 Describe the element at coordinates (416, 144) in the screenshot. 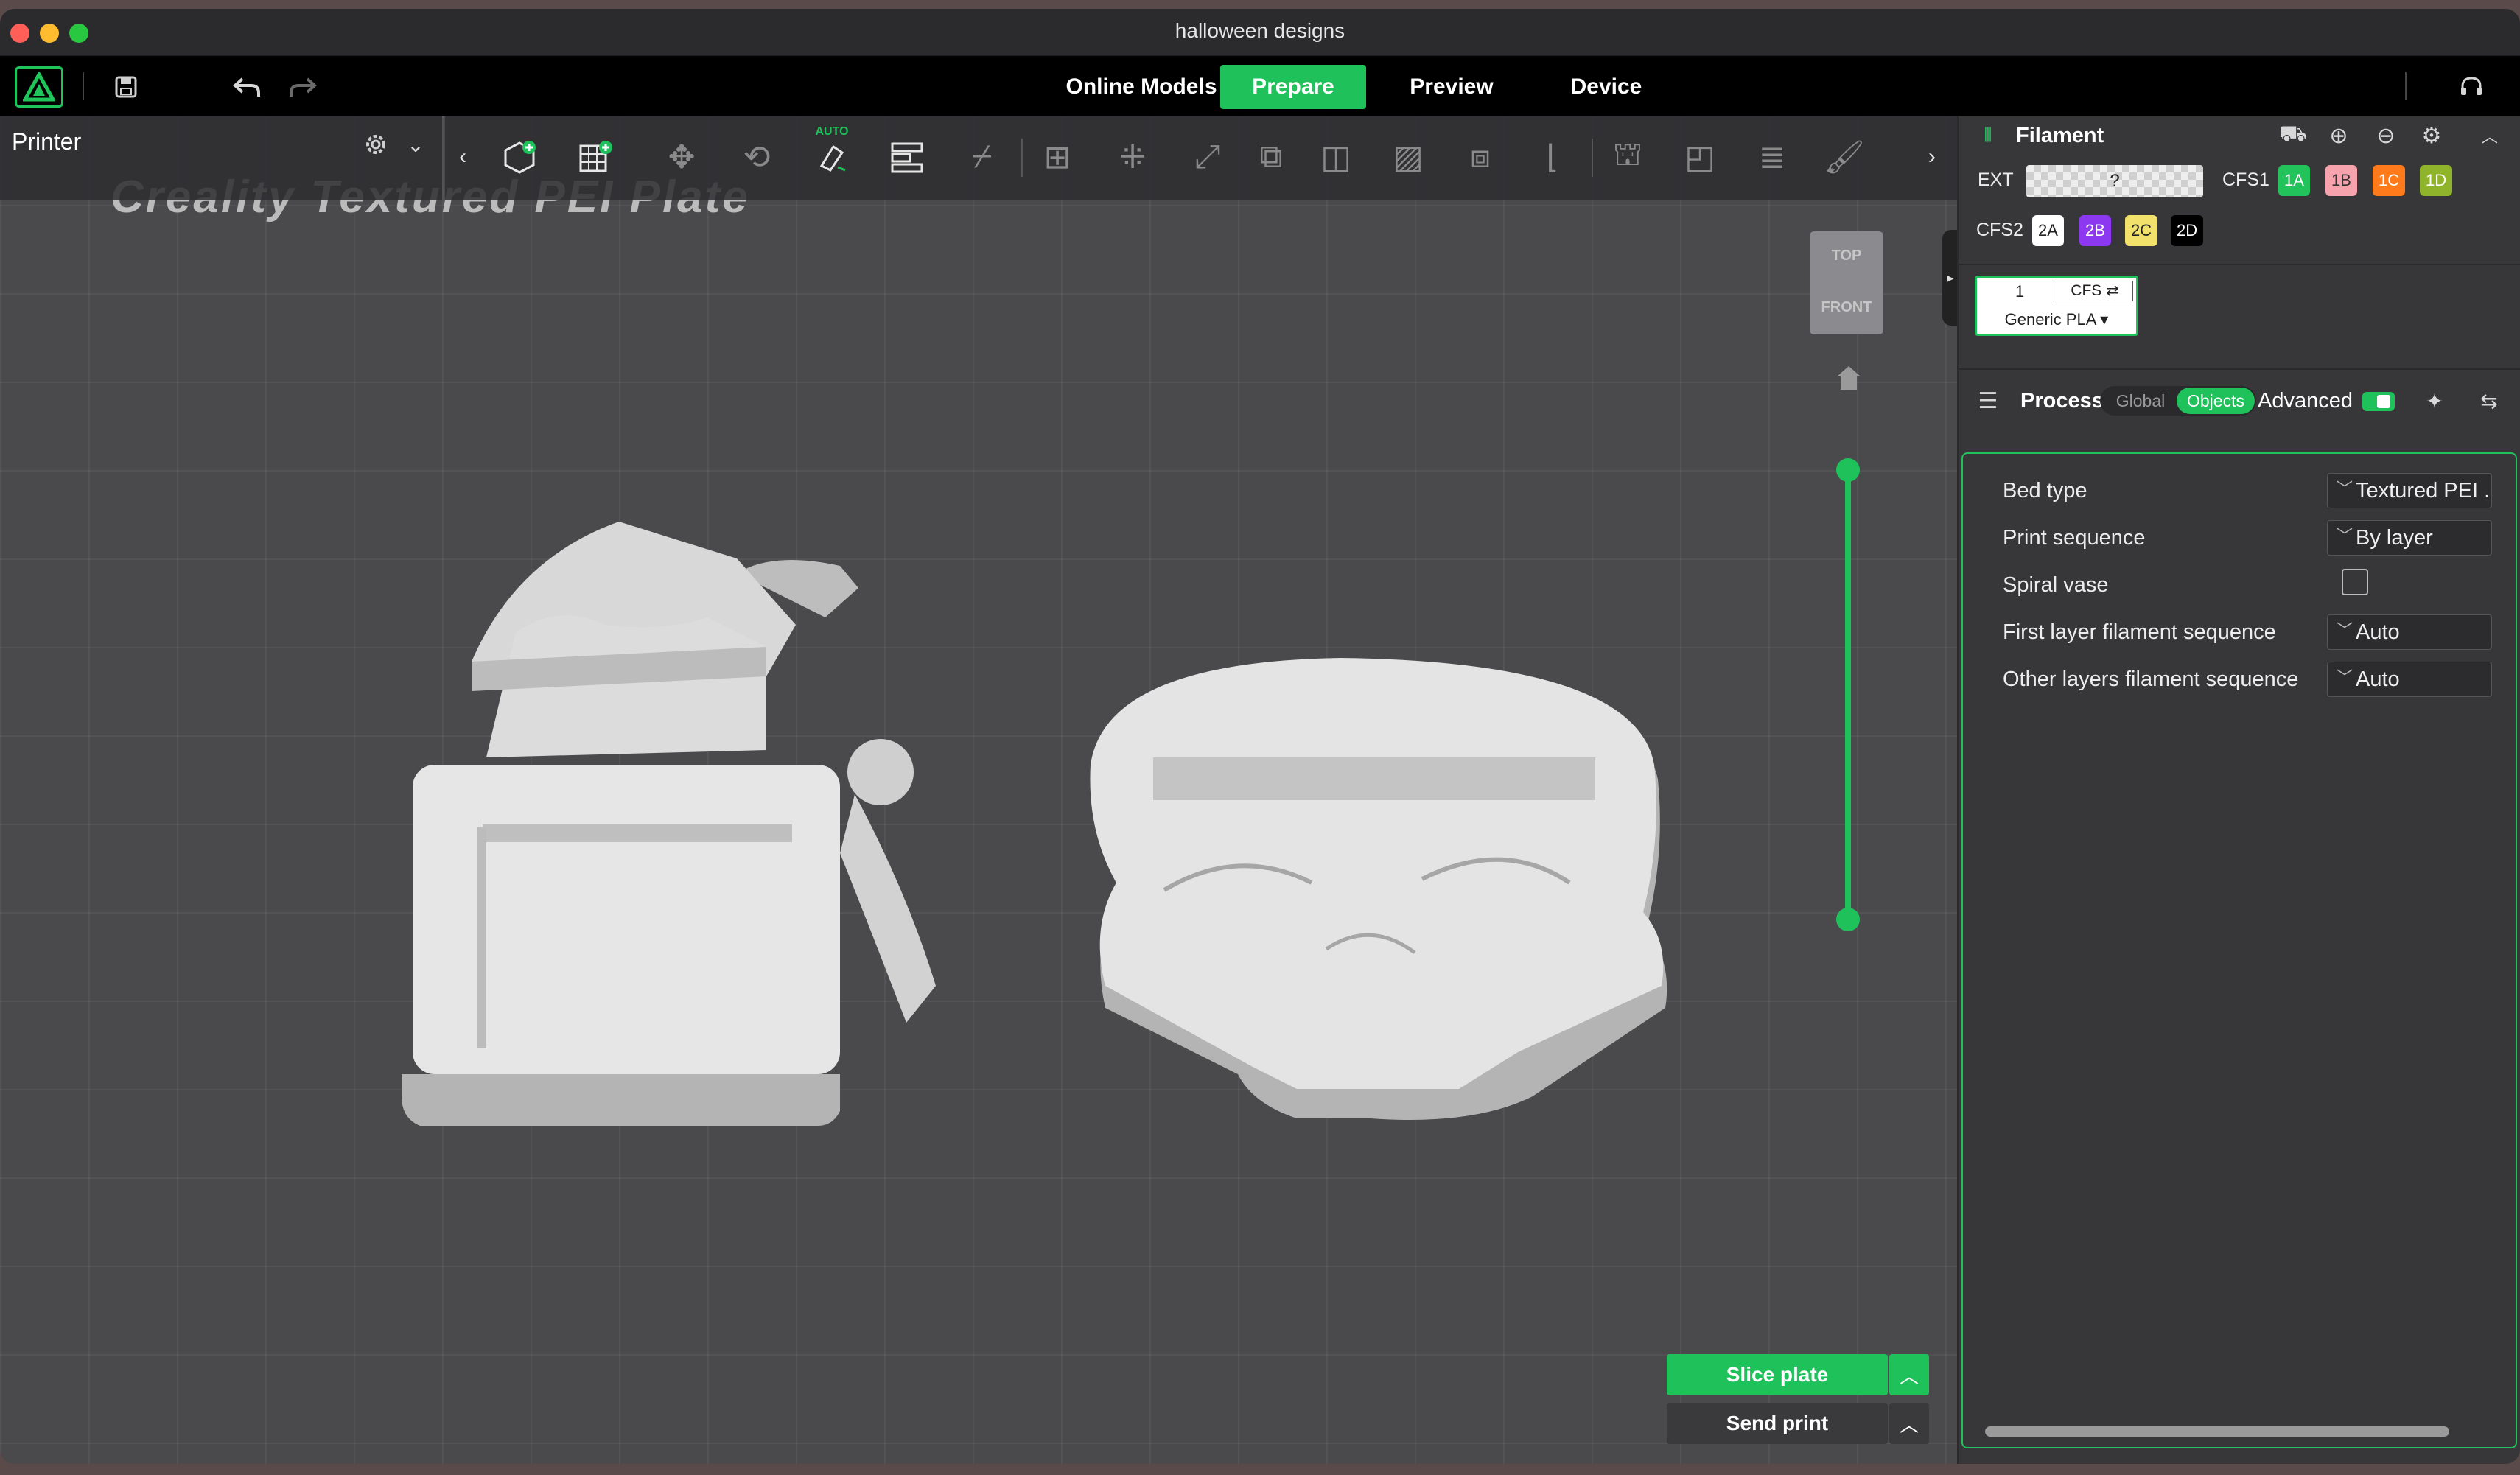

I see `printer-expand-chevron-icon: ⌄` at that location.